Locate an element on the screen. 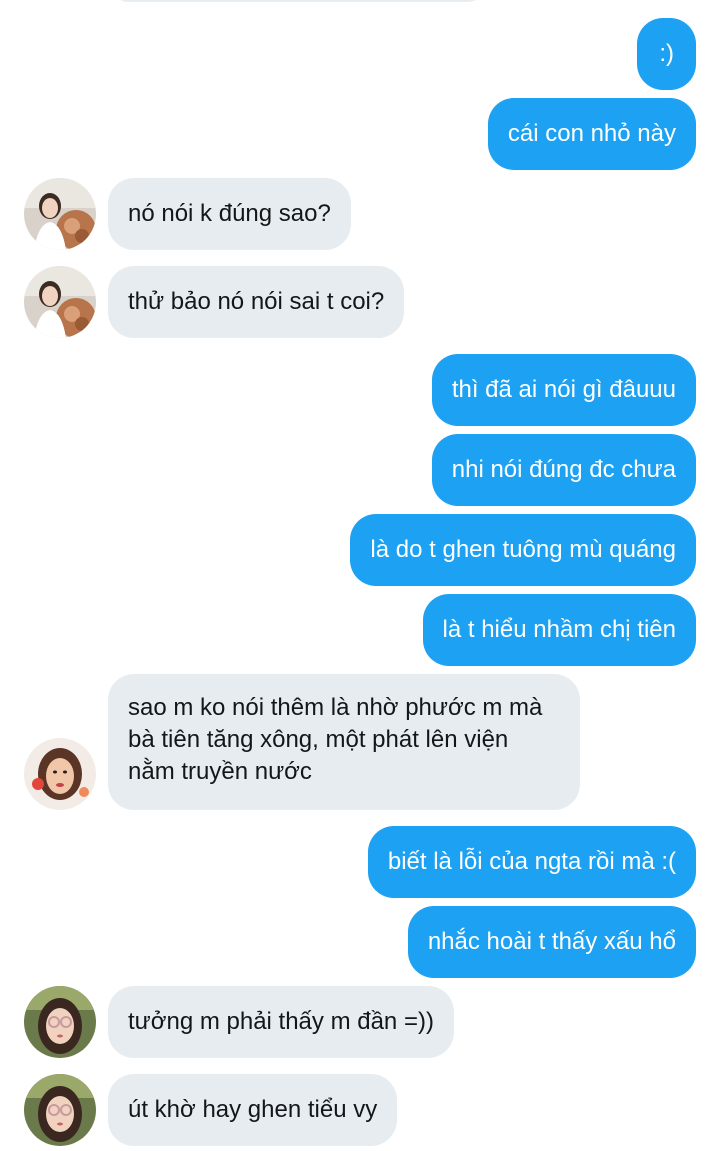 The width and height of the screenshot is (719, 1151). message-text: là do t ghen tuông mù quáng is located at coordinates (523, 549).